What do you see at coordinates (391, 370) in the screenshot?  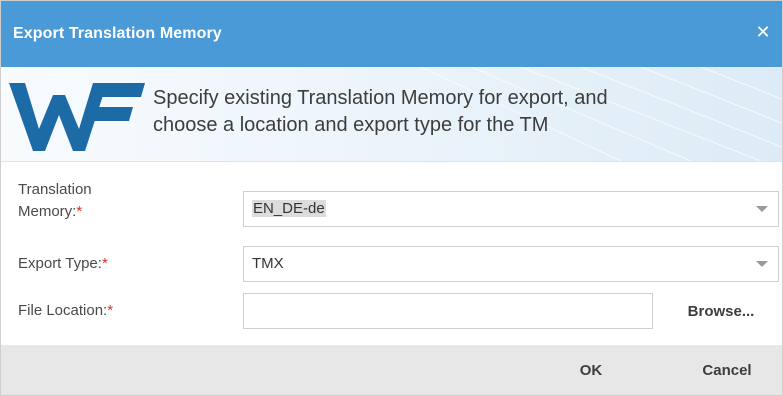 I see `dialog-footer: OK Cancel` at bounding box center [391, 370].